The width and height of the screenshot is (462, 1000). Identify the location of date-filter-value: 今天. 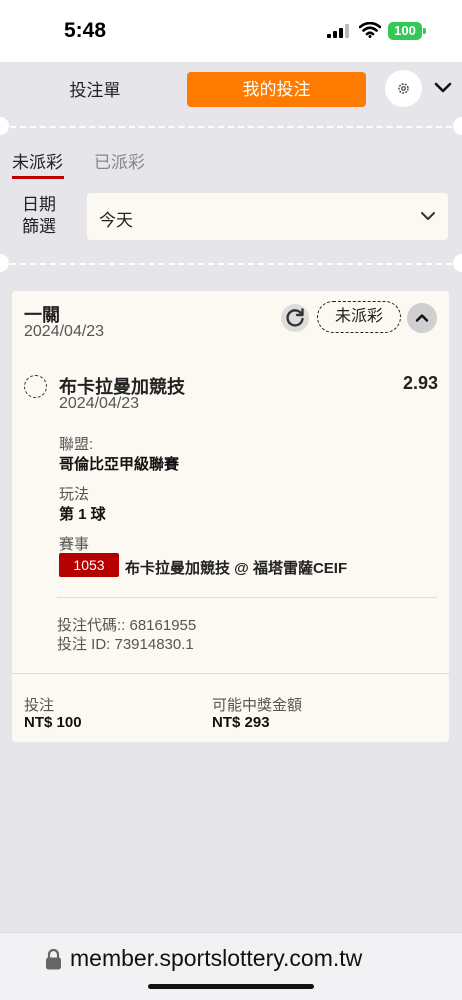
(116, 220).